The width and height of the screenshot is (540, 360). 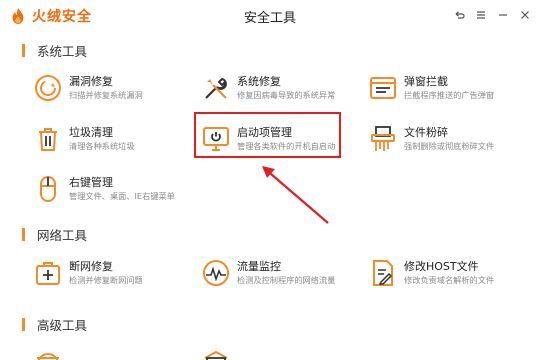 I want to click on tool-name: 垃圾清理, so click(x=91, y=132).